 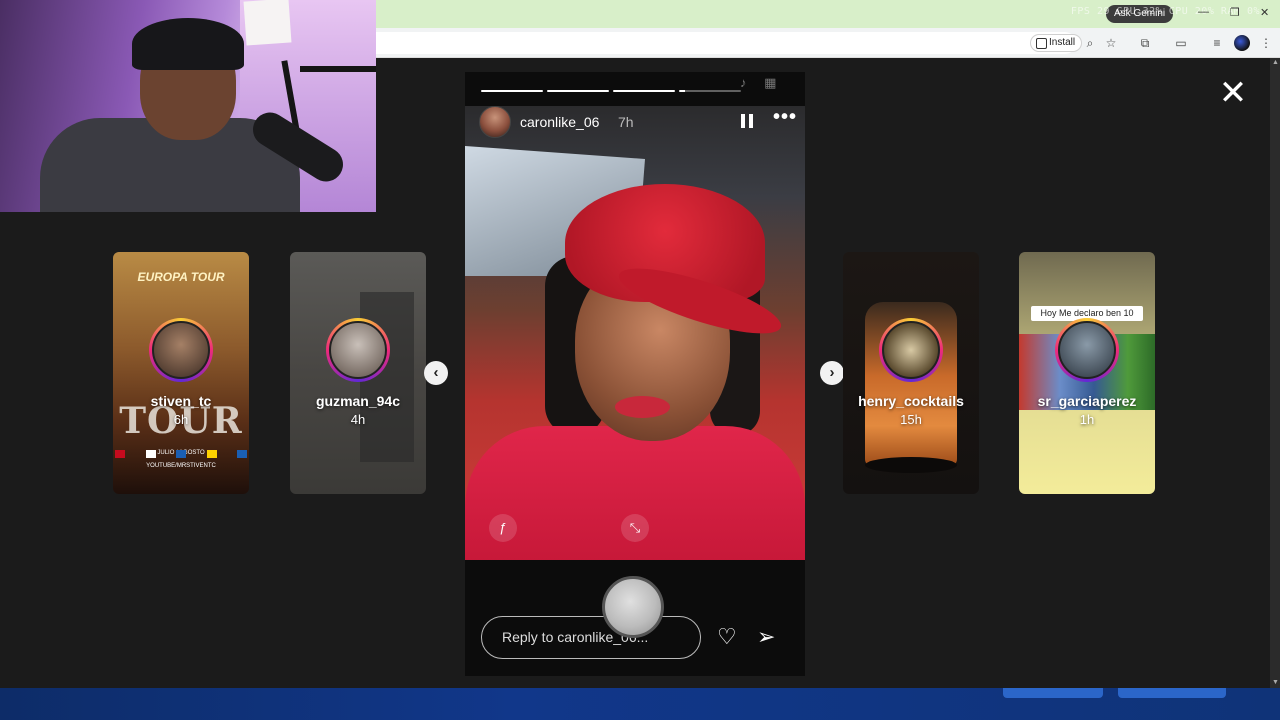 What do you see at coordinates (338, 69) in the screenshot?
I see `mic-arm-bar` at bounding box center [338, 69].